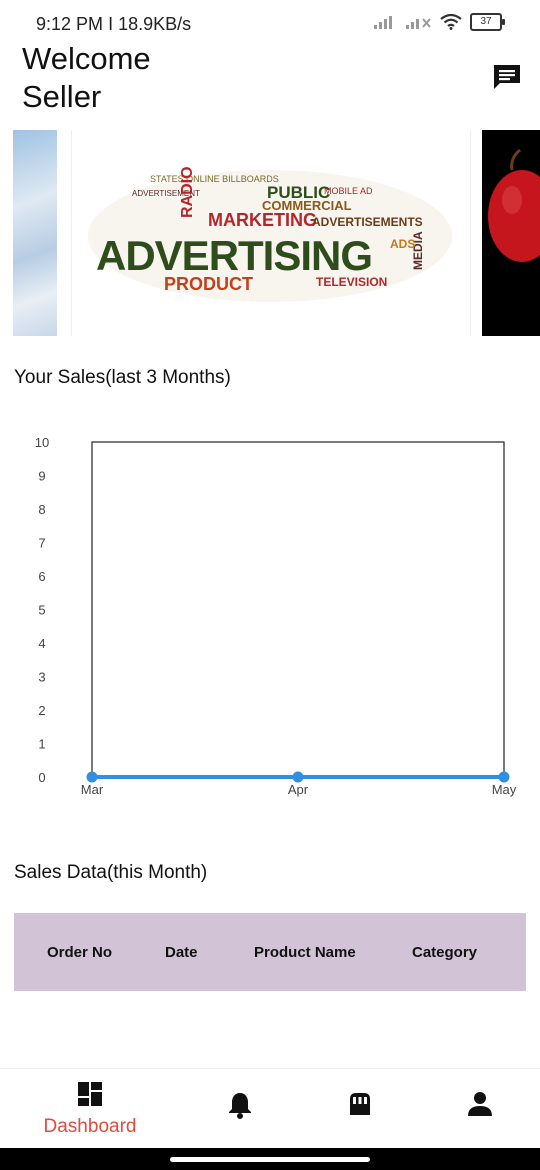  I want to click on welcome-line-2: Seller, so click(62, 96).